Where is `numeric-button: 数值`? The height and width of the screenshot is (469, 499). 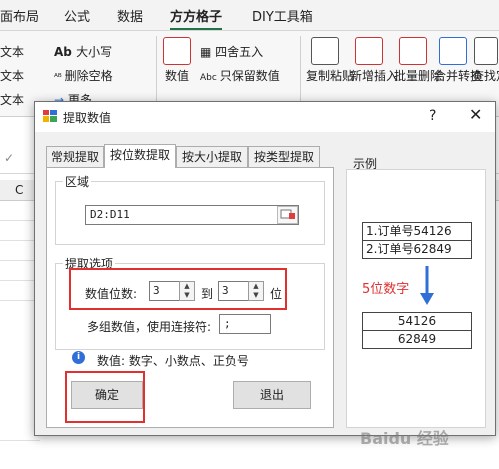
numeric-button: 数值 is located at coordinates (177, 60).